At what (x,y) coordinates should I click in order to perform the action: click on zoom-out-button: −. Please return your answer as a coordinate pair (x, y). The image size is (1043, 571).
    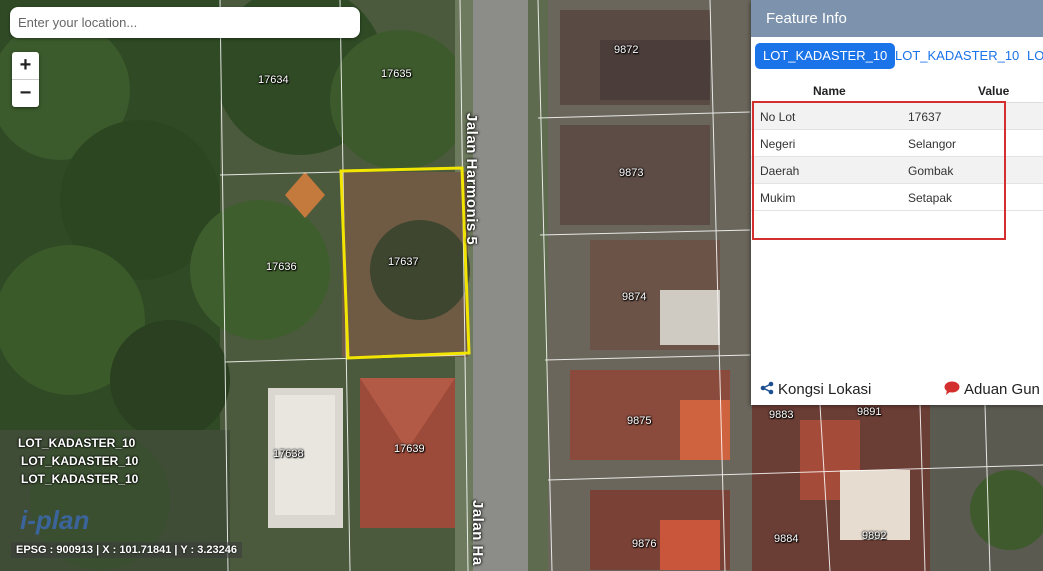
    Looking at the image, I should click on (25, 93).